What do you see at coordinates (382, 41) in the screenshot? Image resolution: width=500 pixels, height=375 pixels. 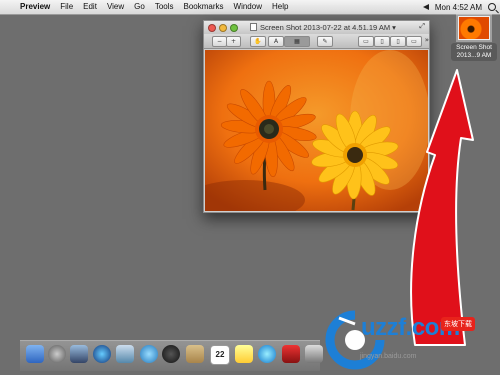 I see `view-button-1: ▯` at bounding box center [382, 41].